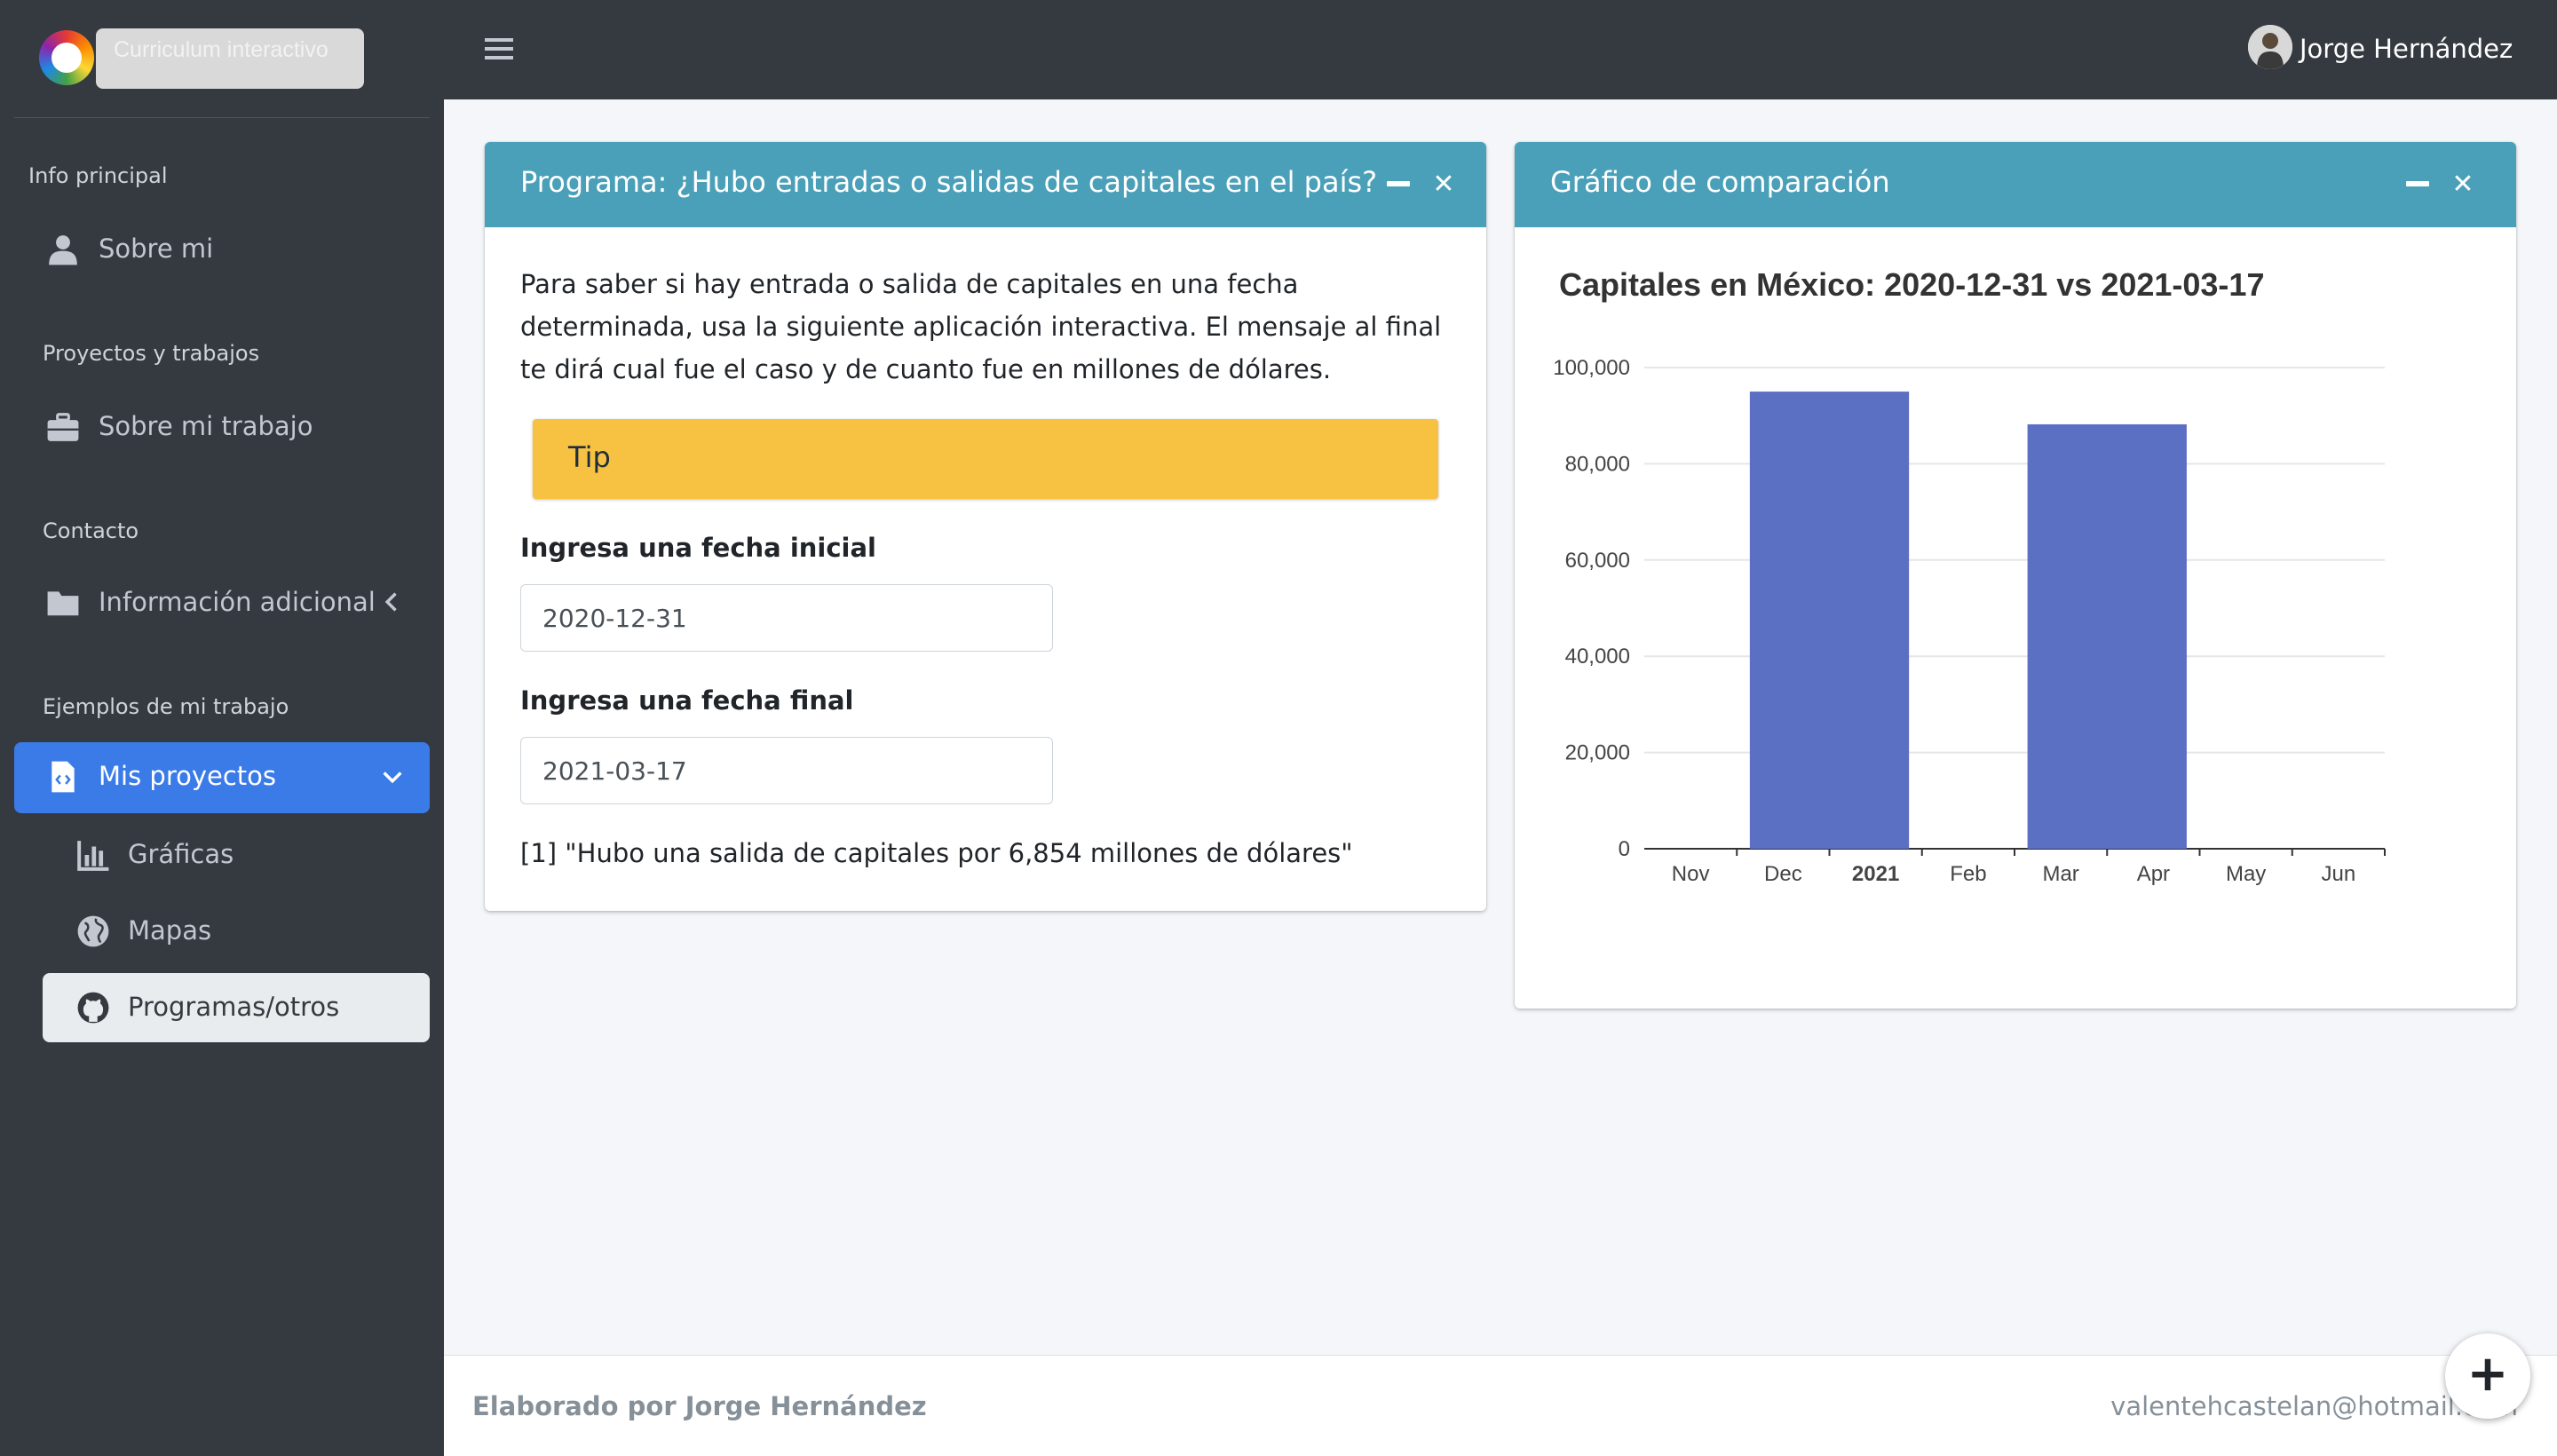 Image resolution: width=2557 pixels, height=1456 pixels. I want to click on sidebar-subitem-programas-otros: Programas/otros, so click(236, 1008).